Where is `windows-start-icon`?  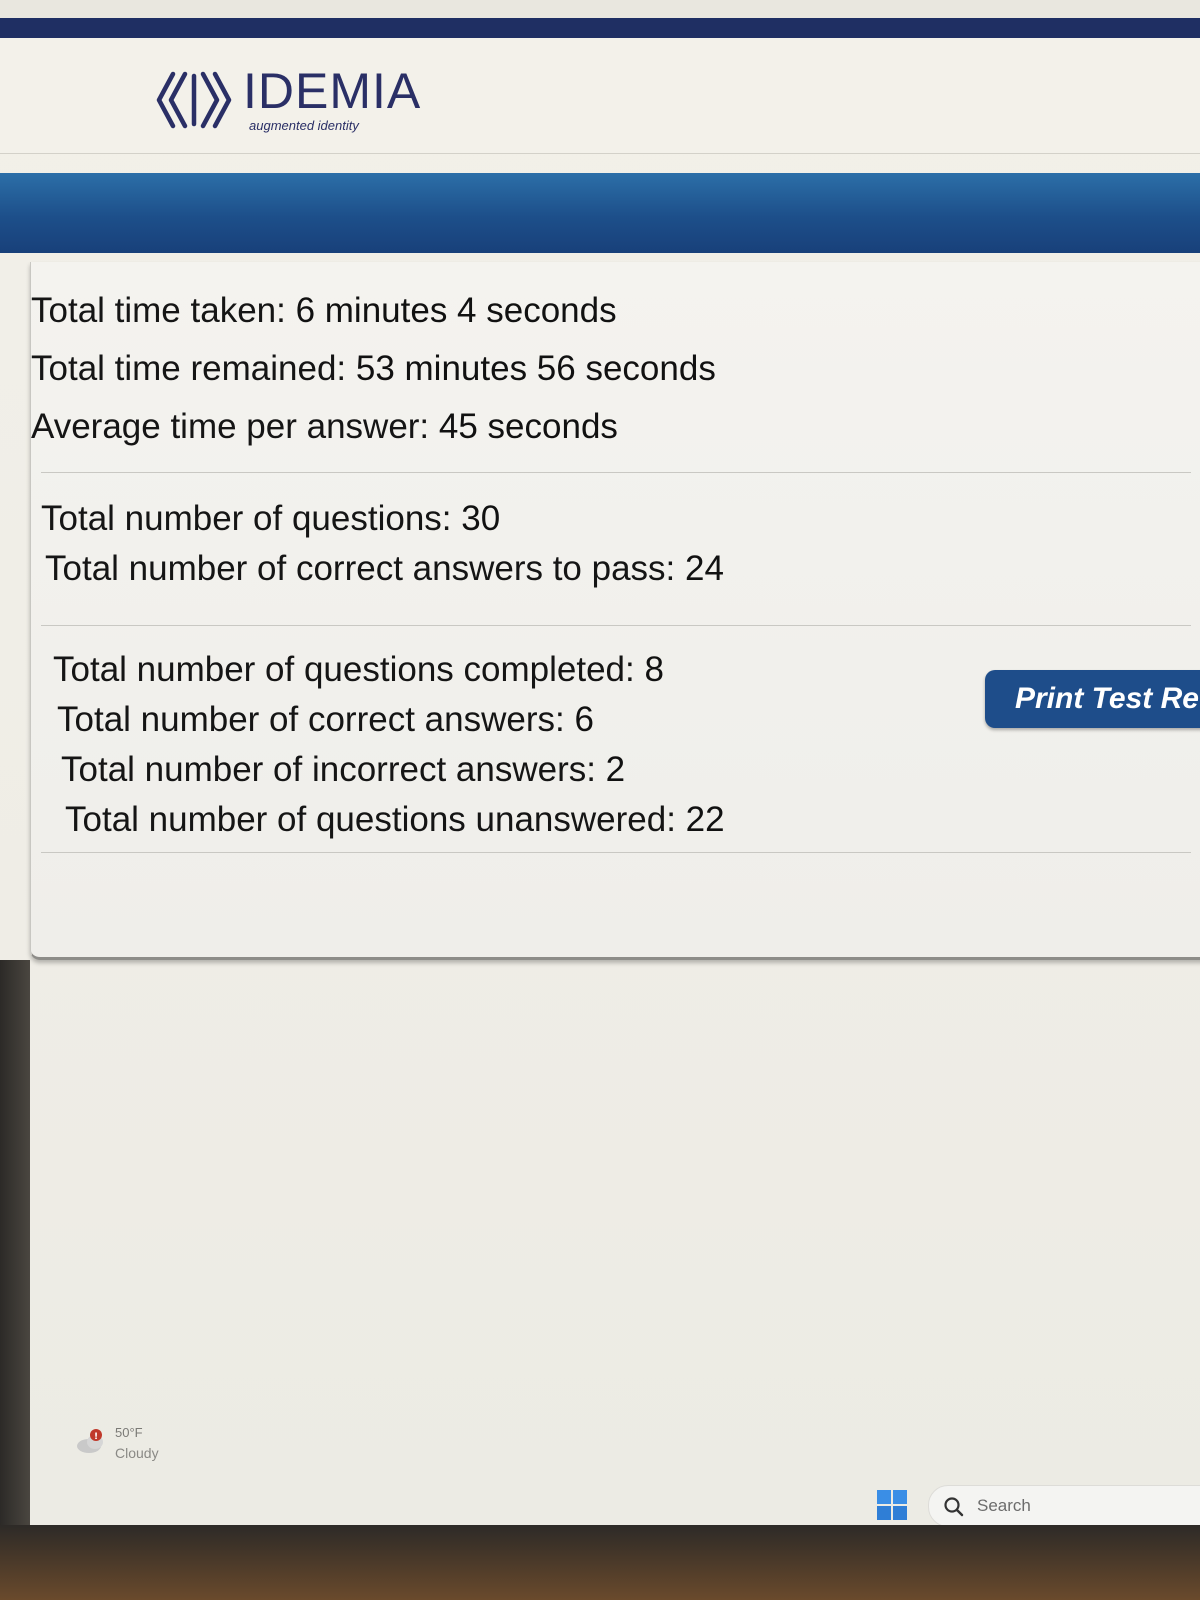
windows-start-icon is located at coordinates (892, 1507).